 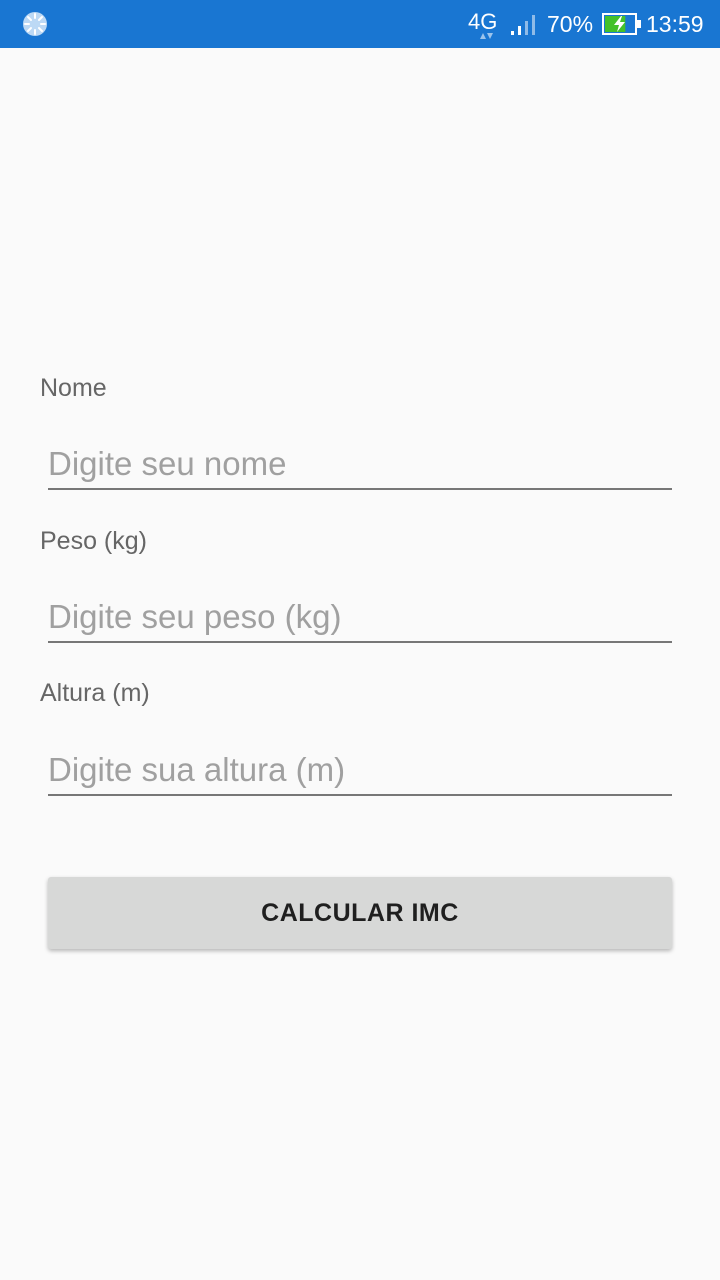 I want to click on signal-strength-icon, so click(x=523, y=25).